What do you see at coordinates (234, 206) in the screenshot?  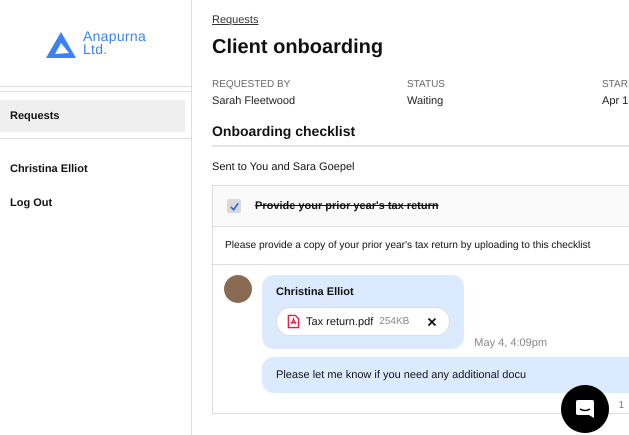 I see `checkbox` at bounding box center [234, 206].